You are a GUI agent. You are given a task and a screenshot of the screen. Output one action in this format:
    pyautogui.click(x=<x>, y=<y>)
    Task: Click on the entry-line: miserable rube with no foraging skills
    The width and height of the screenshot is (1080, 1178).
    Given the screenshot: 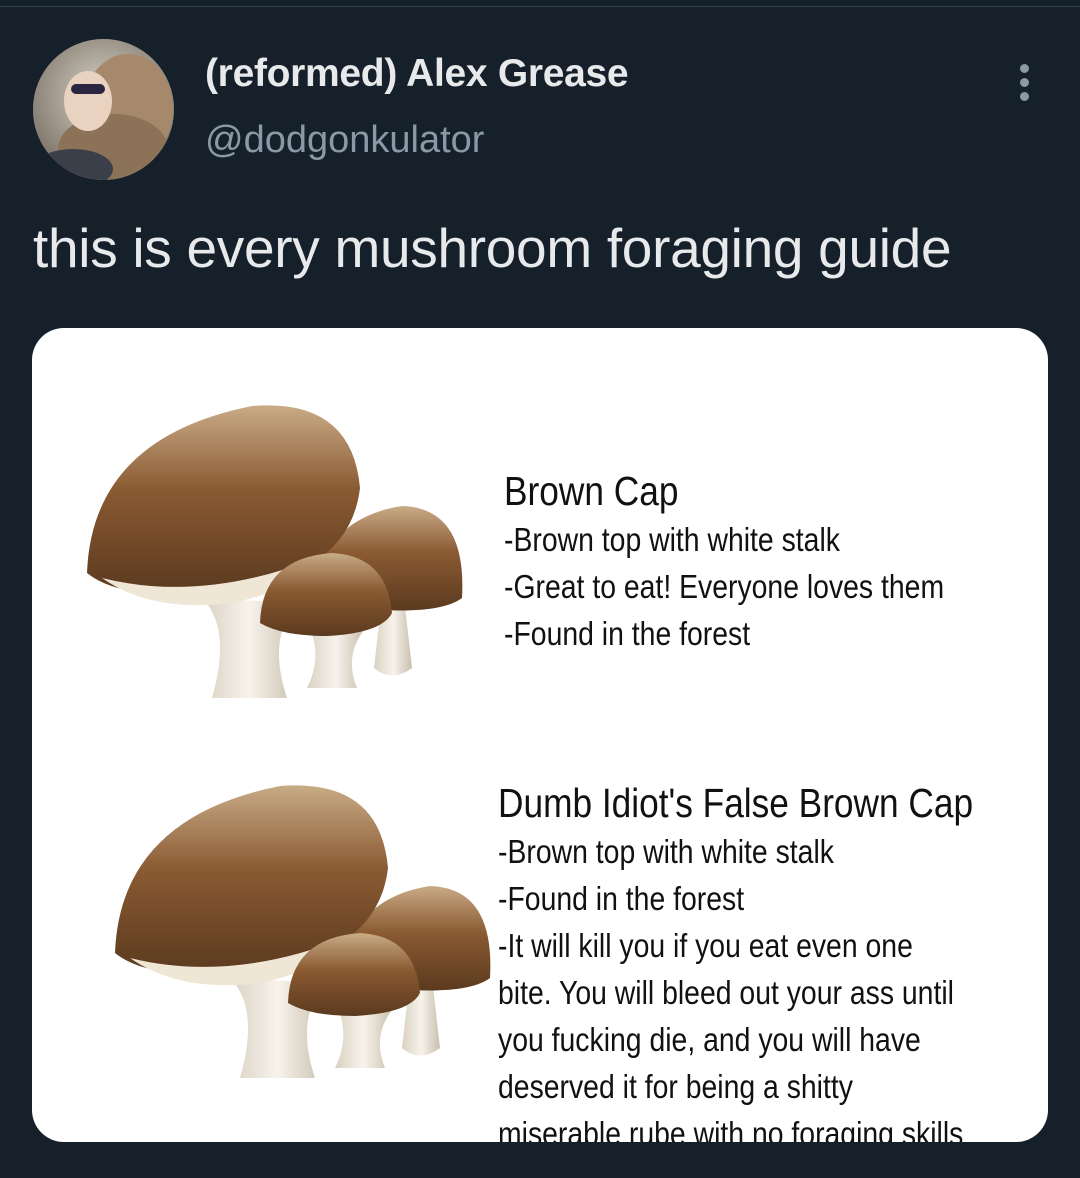 What is the action you would take?
    pyautogui.click(x=731, y=1128)
    